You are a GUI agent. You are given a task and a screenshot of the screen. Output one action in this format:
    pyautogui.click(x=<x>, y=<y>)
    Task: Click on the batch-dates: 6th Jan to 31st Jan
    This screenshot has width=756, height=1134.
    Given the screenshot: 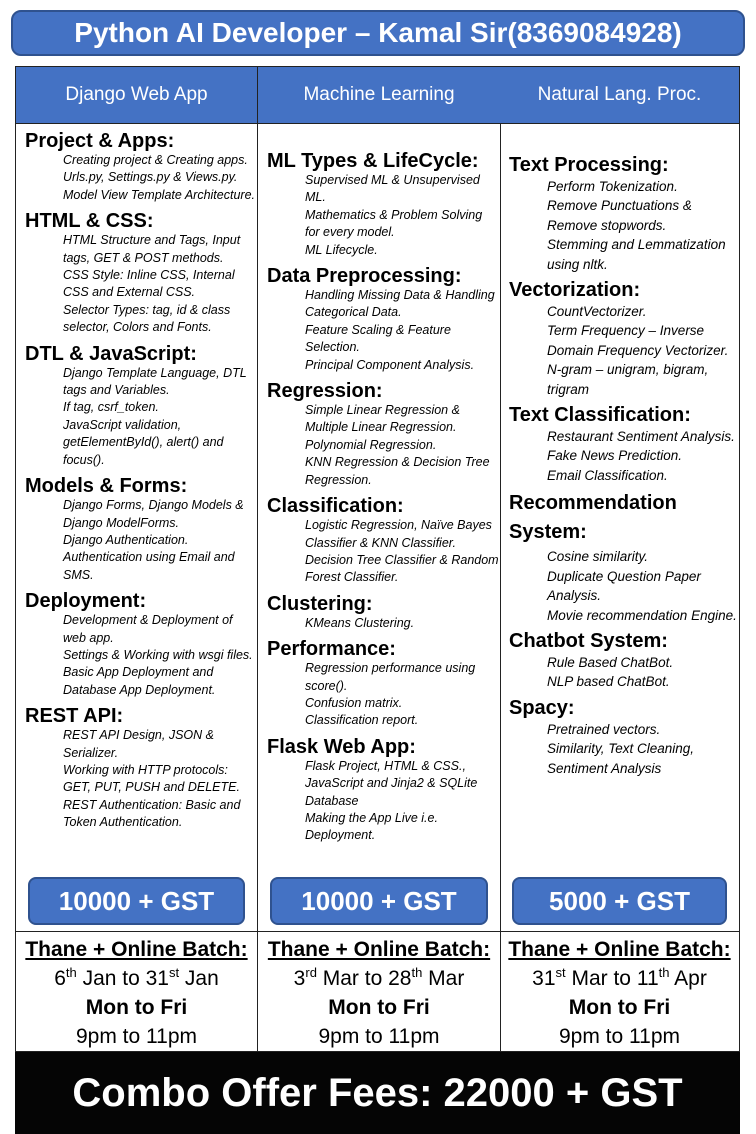 What is the action you would take?
    pyautogui.click(x=136, y=978)
    